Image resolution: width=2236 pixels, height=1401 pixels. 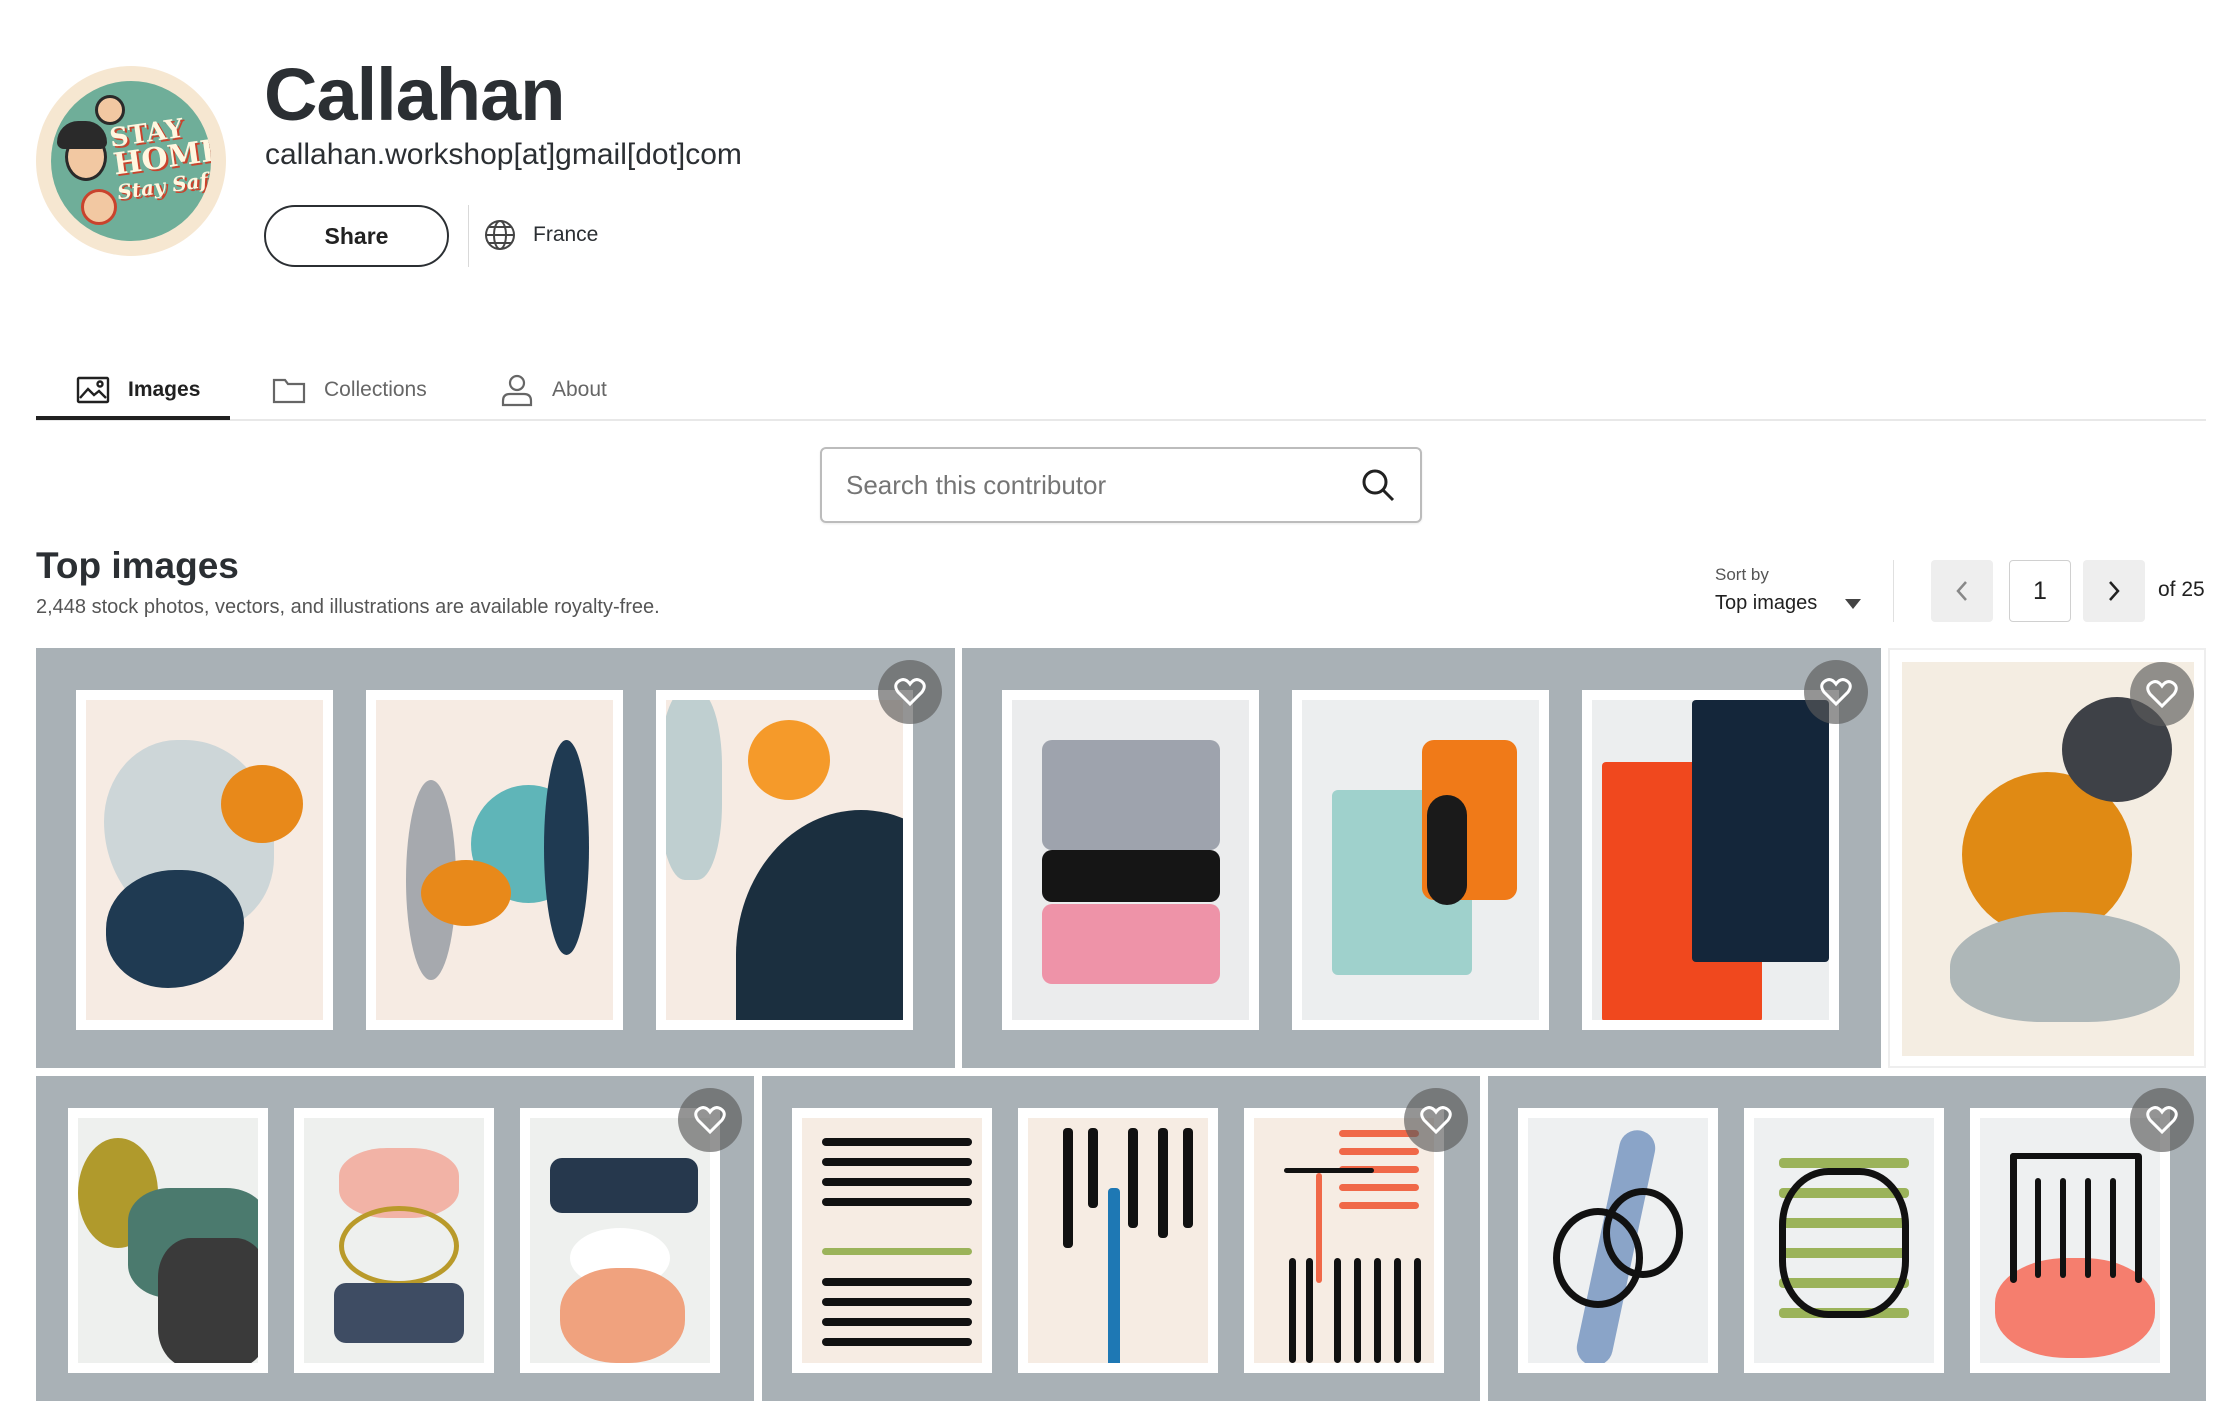 I want to click on tab-about: About, so click(x=553, y=390).